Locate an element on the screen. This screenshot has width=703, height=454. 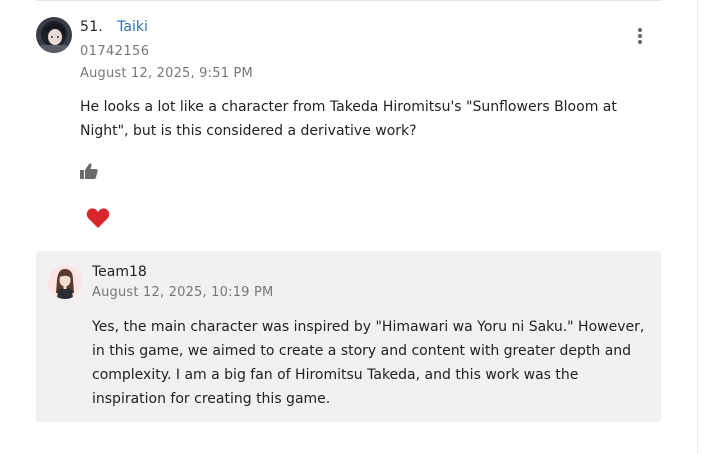
comment-date: August 12, 2025, 9:51 PM is located at coordinates (166, 73).